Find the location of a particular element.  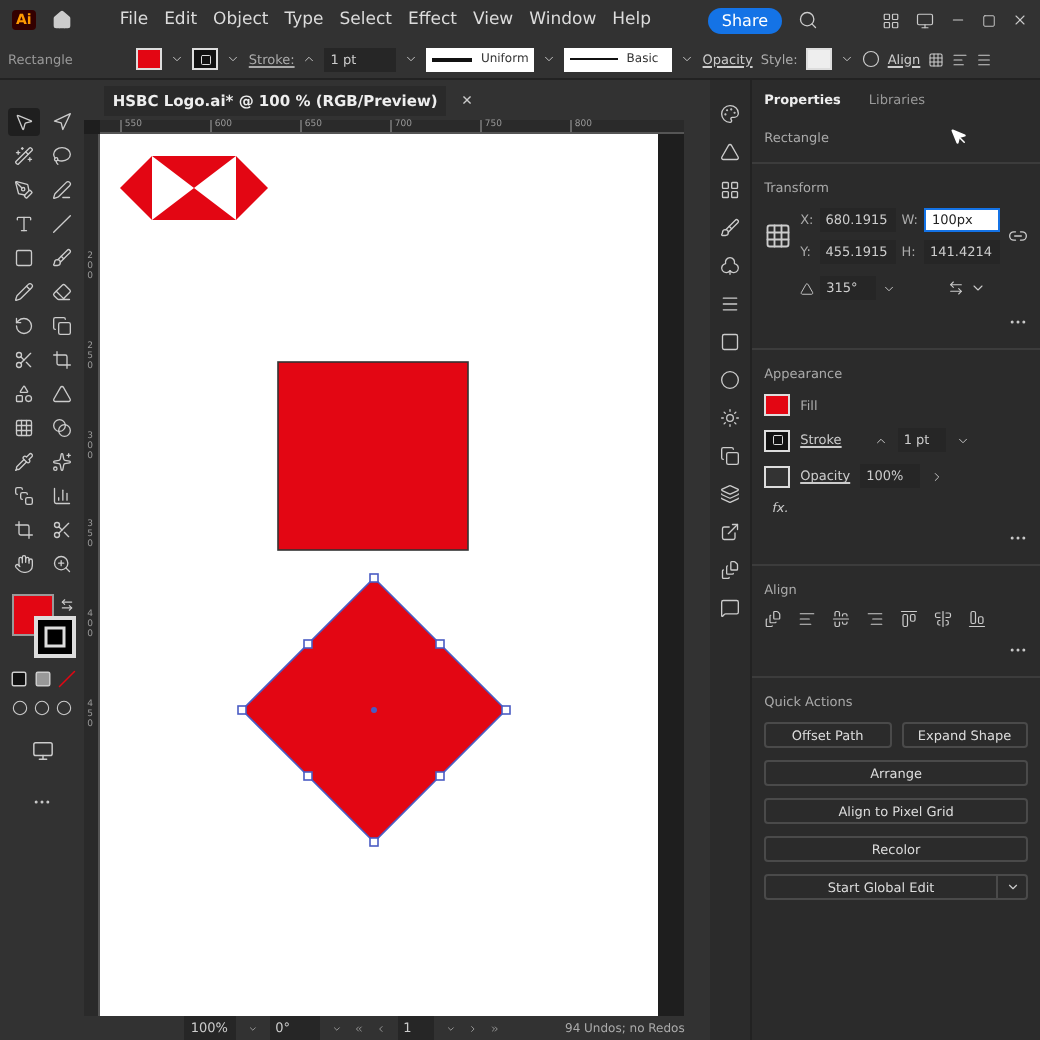

constrain-link-icon is located at coordinates (1018, 236).